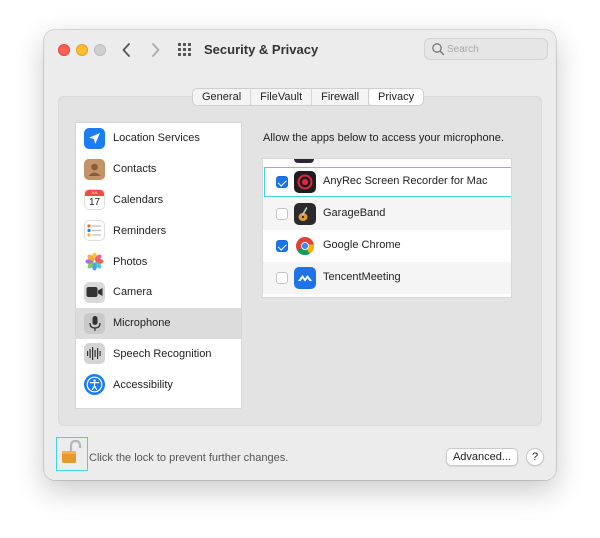 Image resolution: width=600 pixels, height=538 pixels. Describe the element at coordinates (94, 231) in the screenshot. I see `reminders-icon` at that location.